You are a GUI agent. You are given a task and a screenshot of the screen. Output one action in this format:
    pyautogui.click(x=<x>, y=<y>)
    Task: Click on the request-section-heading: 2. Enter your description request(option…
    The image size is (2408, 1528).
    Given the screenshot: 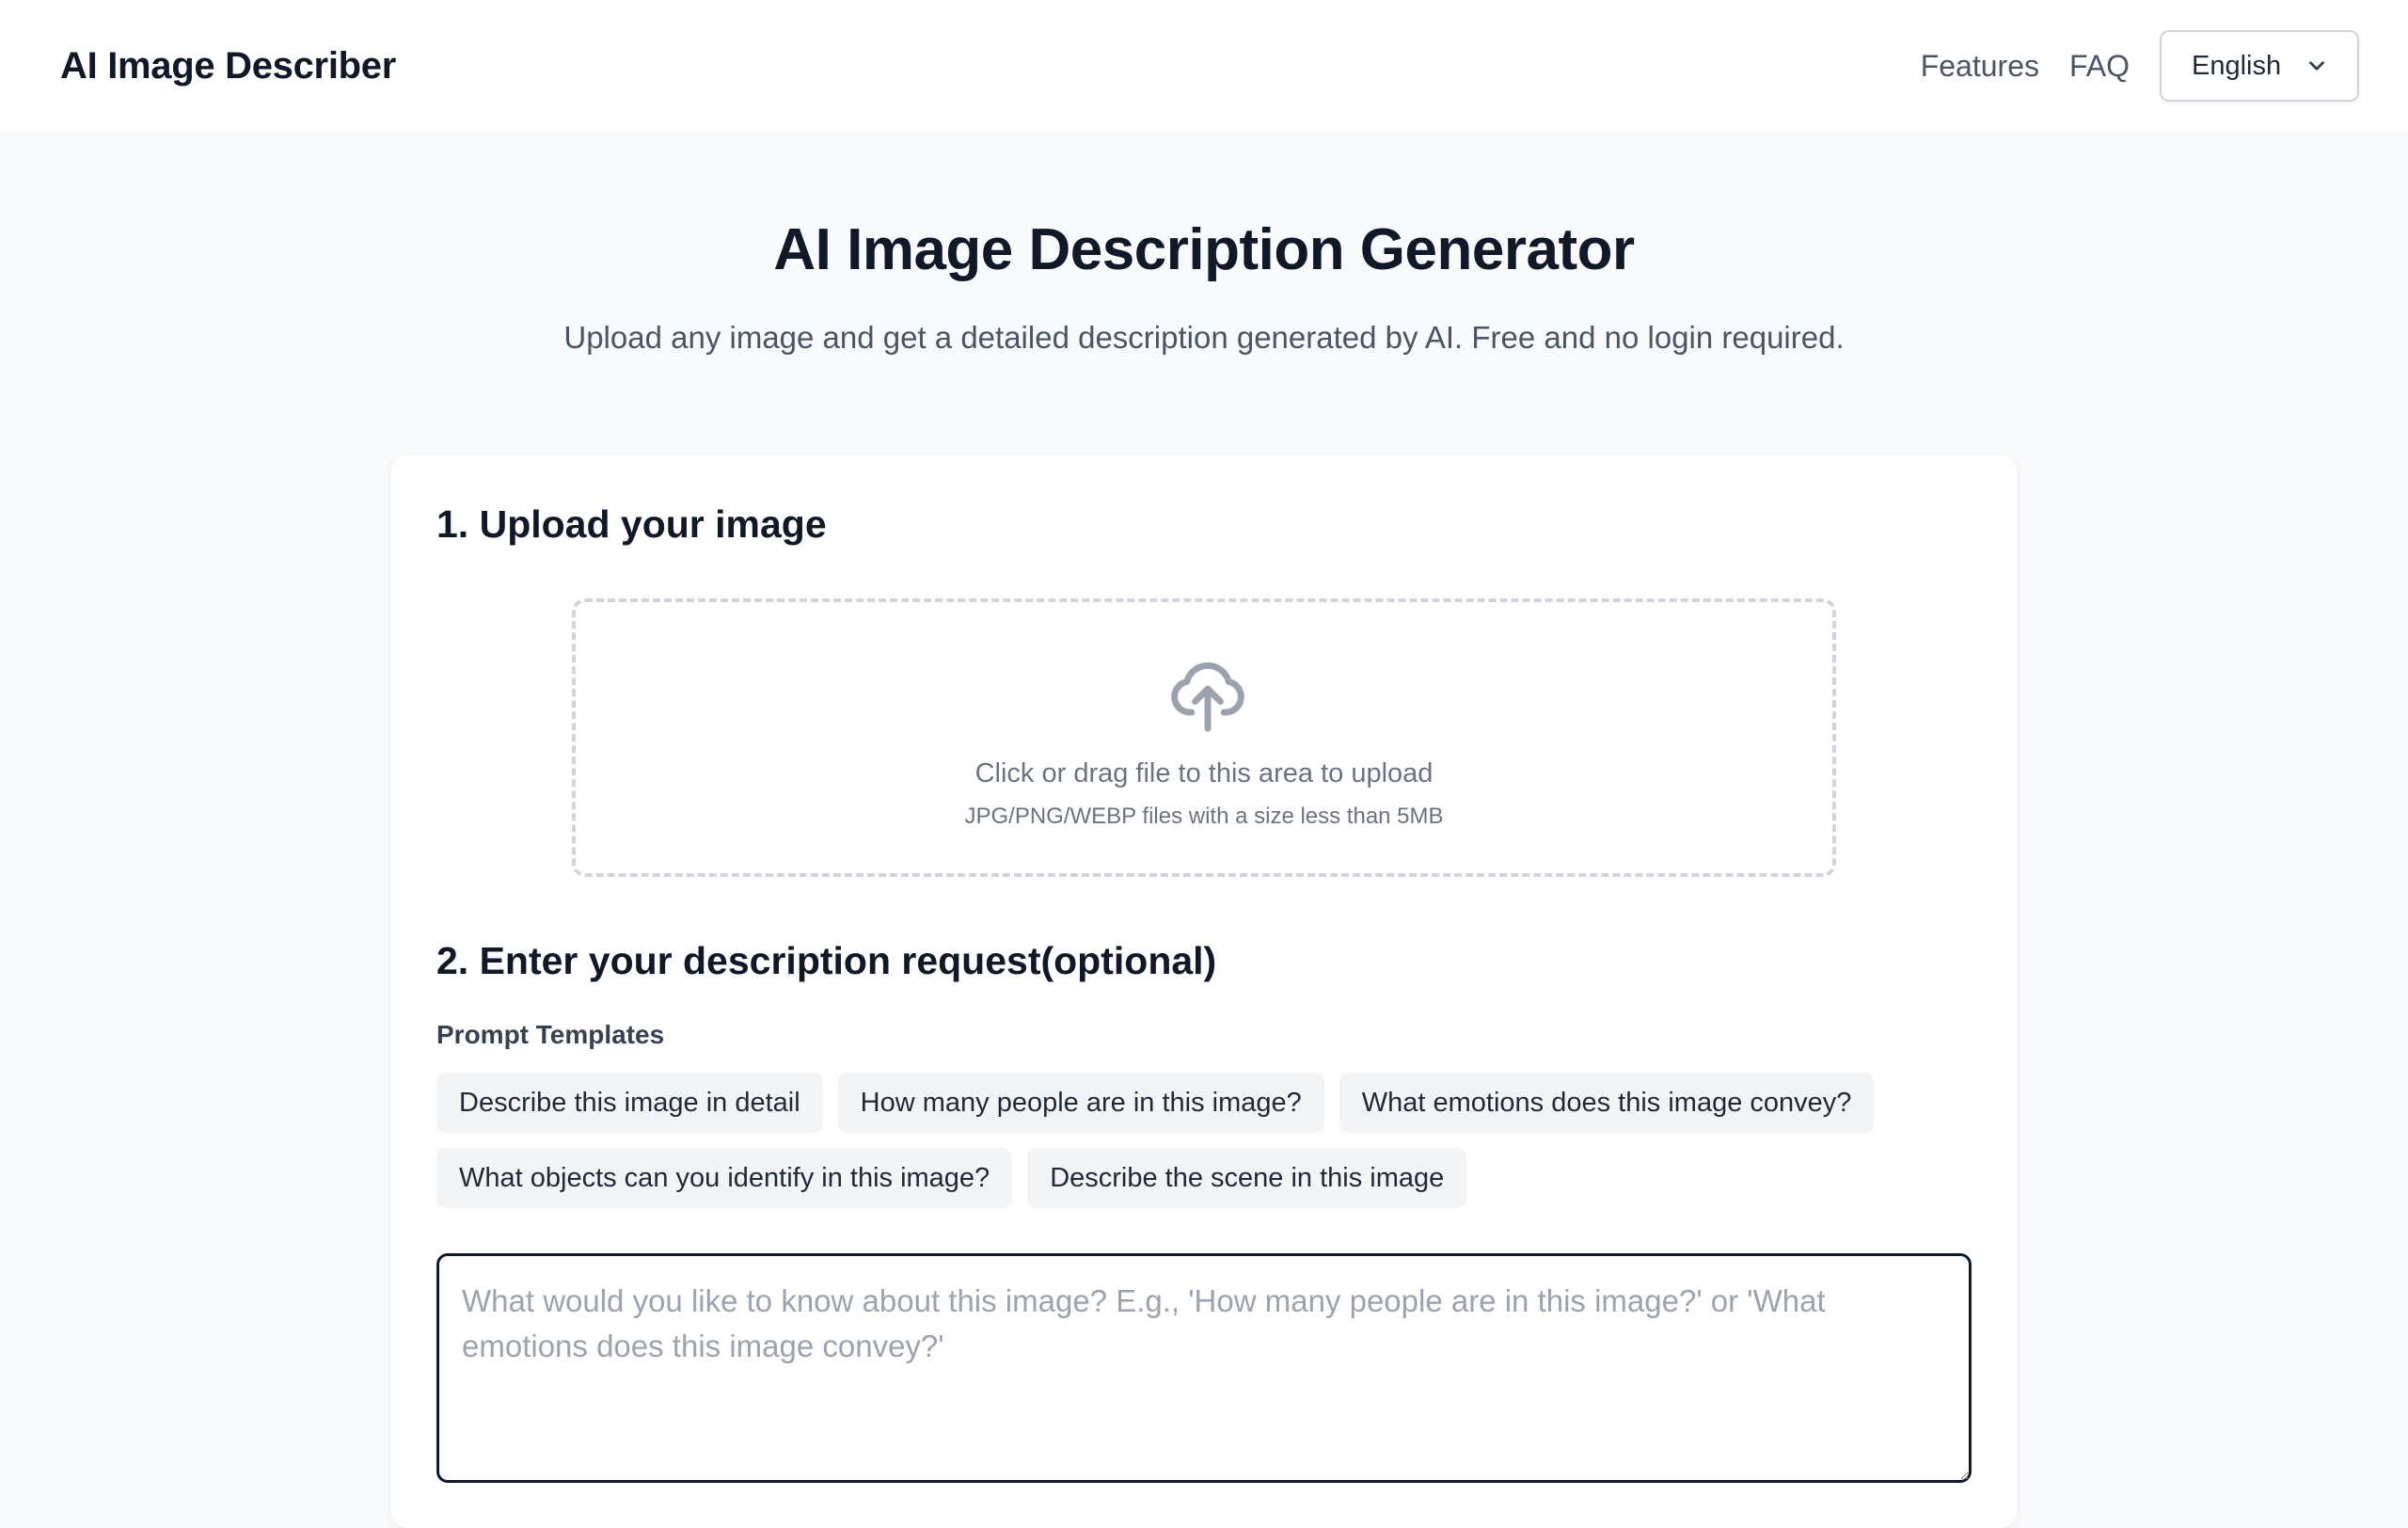 What is the action you would take?
    pyautogui.click(x=827, y=960)
    